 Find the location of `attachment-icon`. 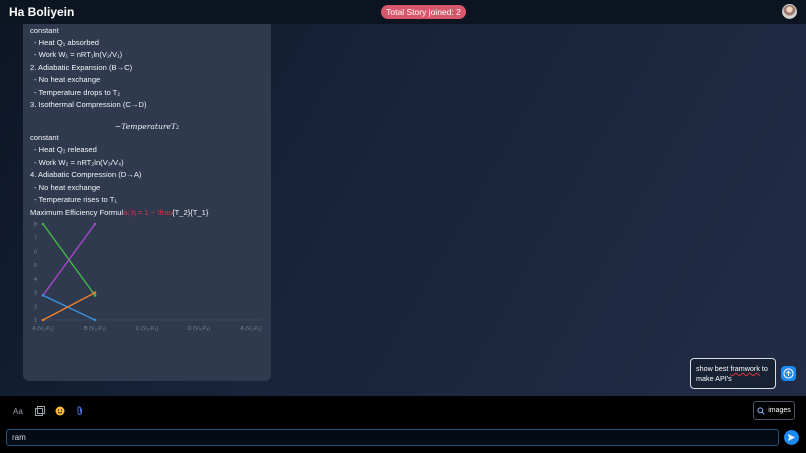

attachment-icon is located at coordinates (80, 412).